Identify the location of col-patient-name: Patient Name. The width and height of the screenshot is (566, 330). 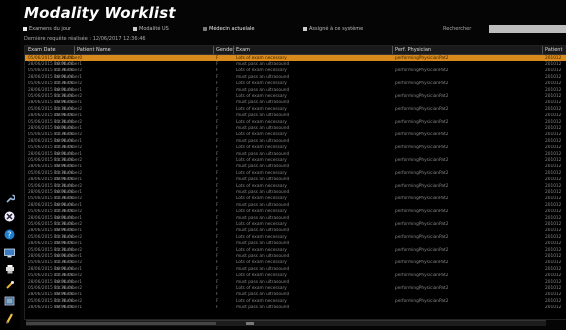
(94, 50).